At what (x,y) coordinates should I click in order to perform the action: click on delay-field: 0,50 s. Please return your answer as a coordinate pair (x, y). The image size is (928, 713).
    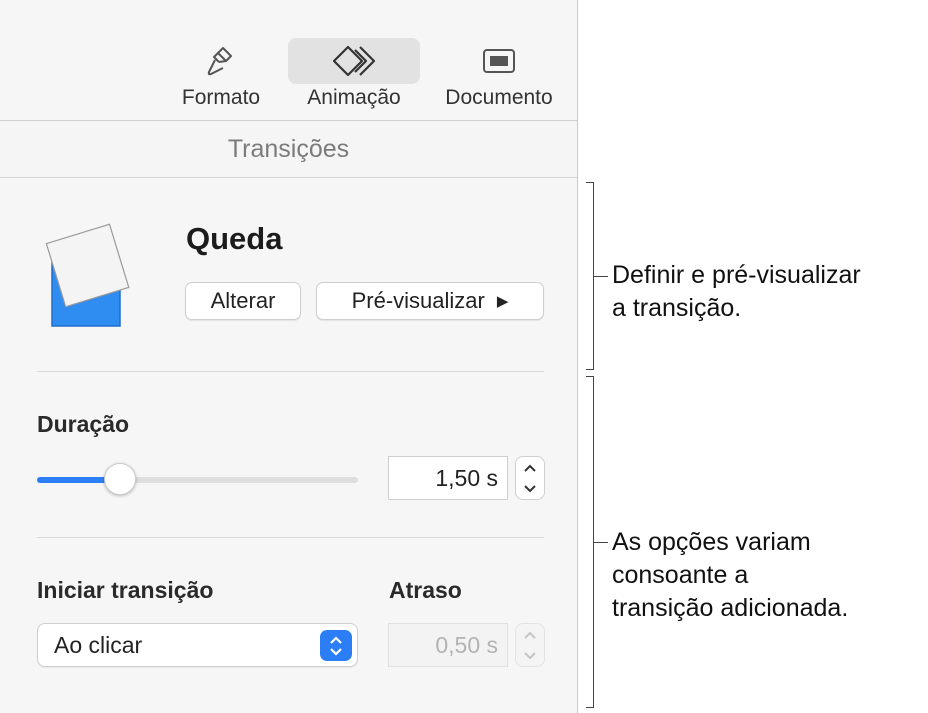
    Looking at the image, I should click on (448, 645).